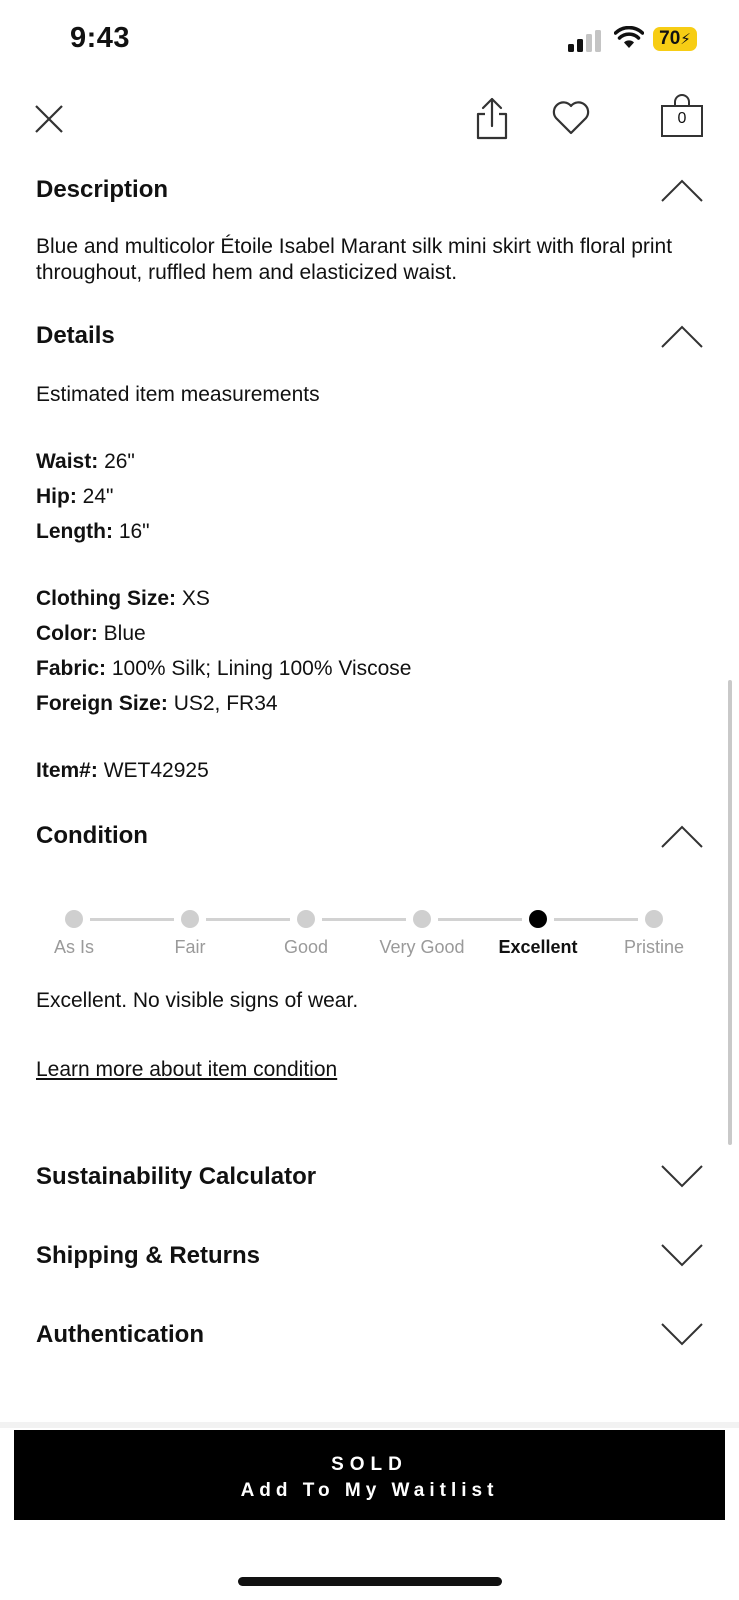 This screenshot has width=739, height=1600. What do you see at coordinates (102, 189) in the screenshot?
I see `description-title: Description` at bounding box center [102, 189].